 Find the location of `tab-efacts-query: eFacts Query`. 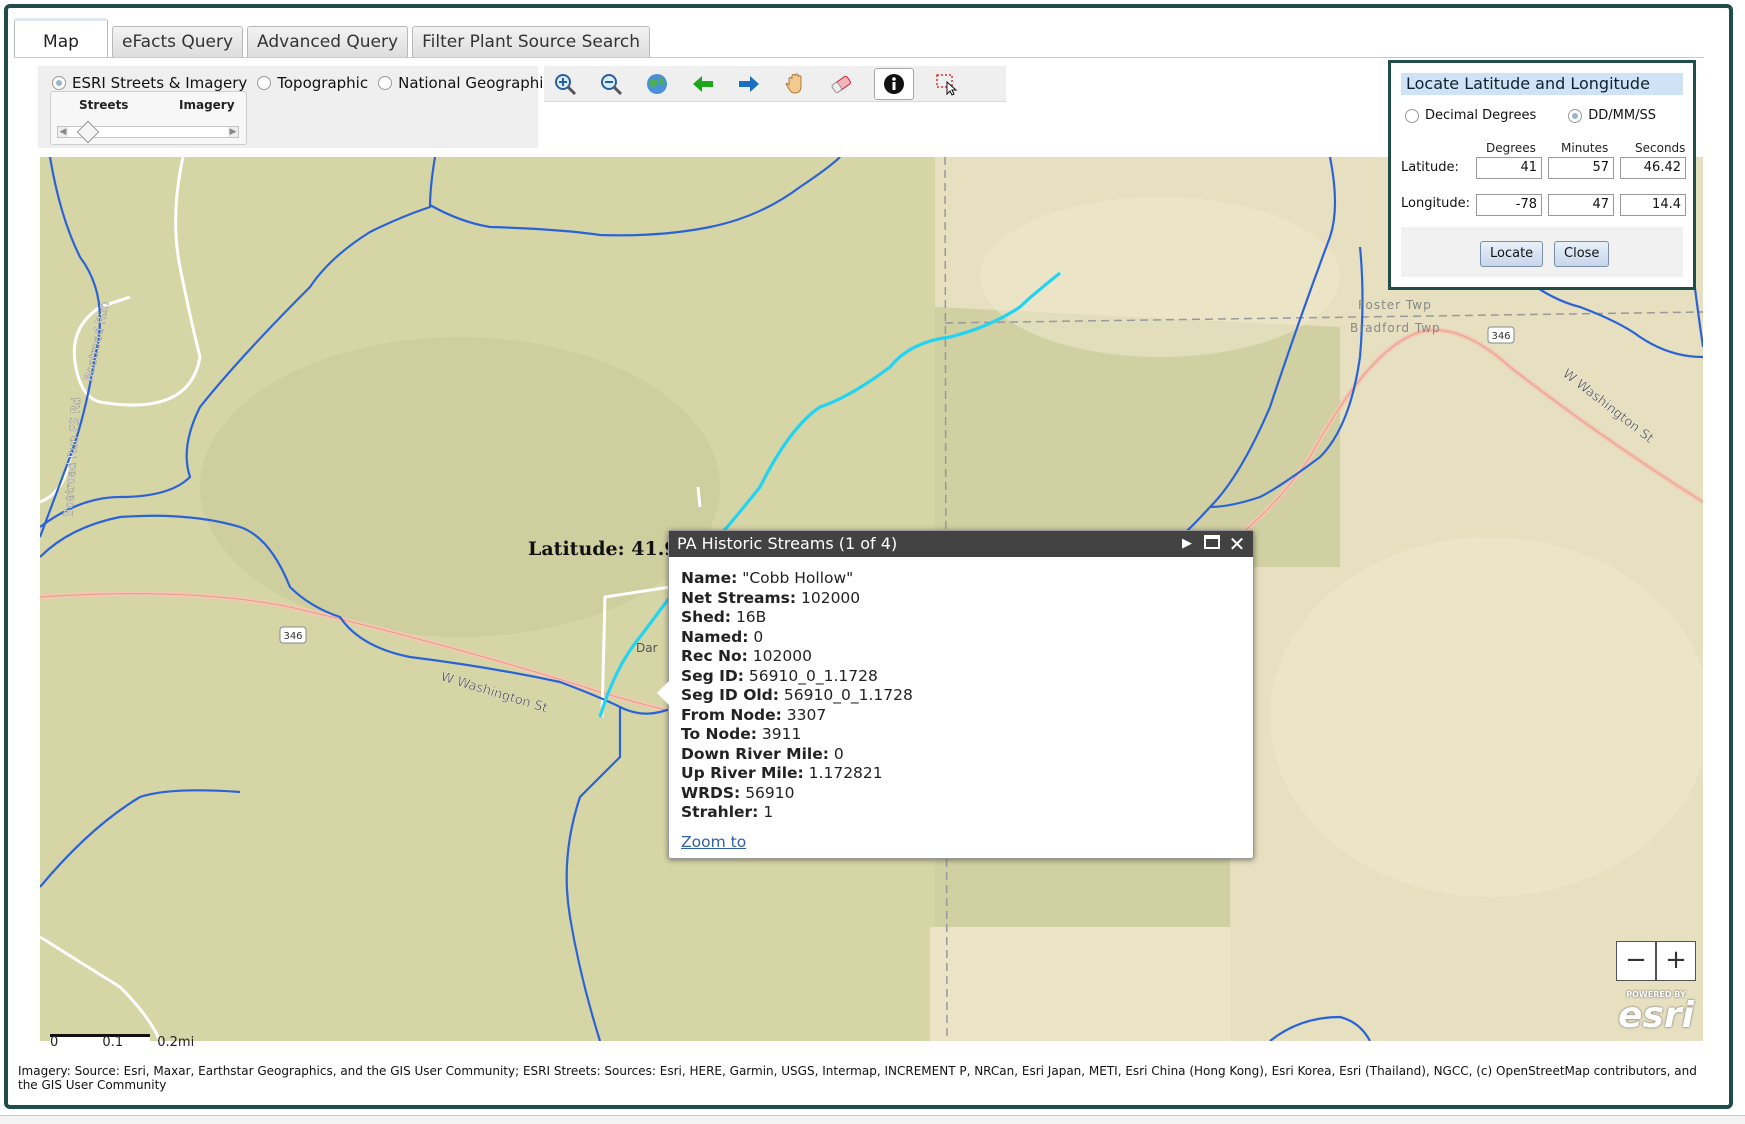

tab-efacts-query: eFacts Query is located at coordinates (178, 42).